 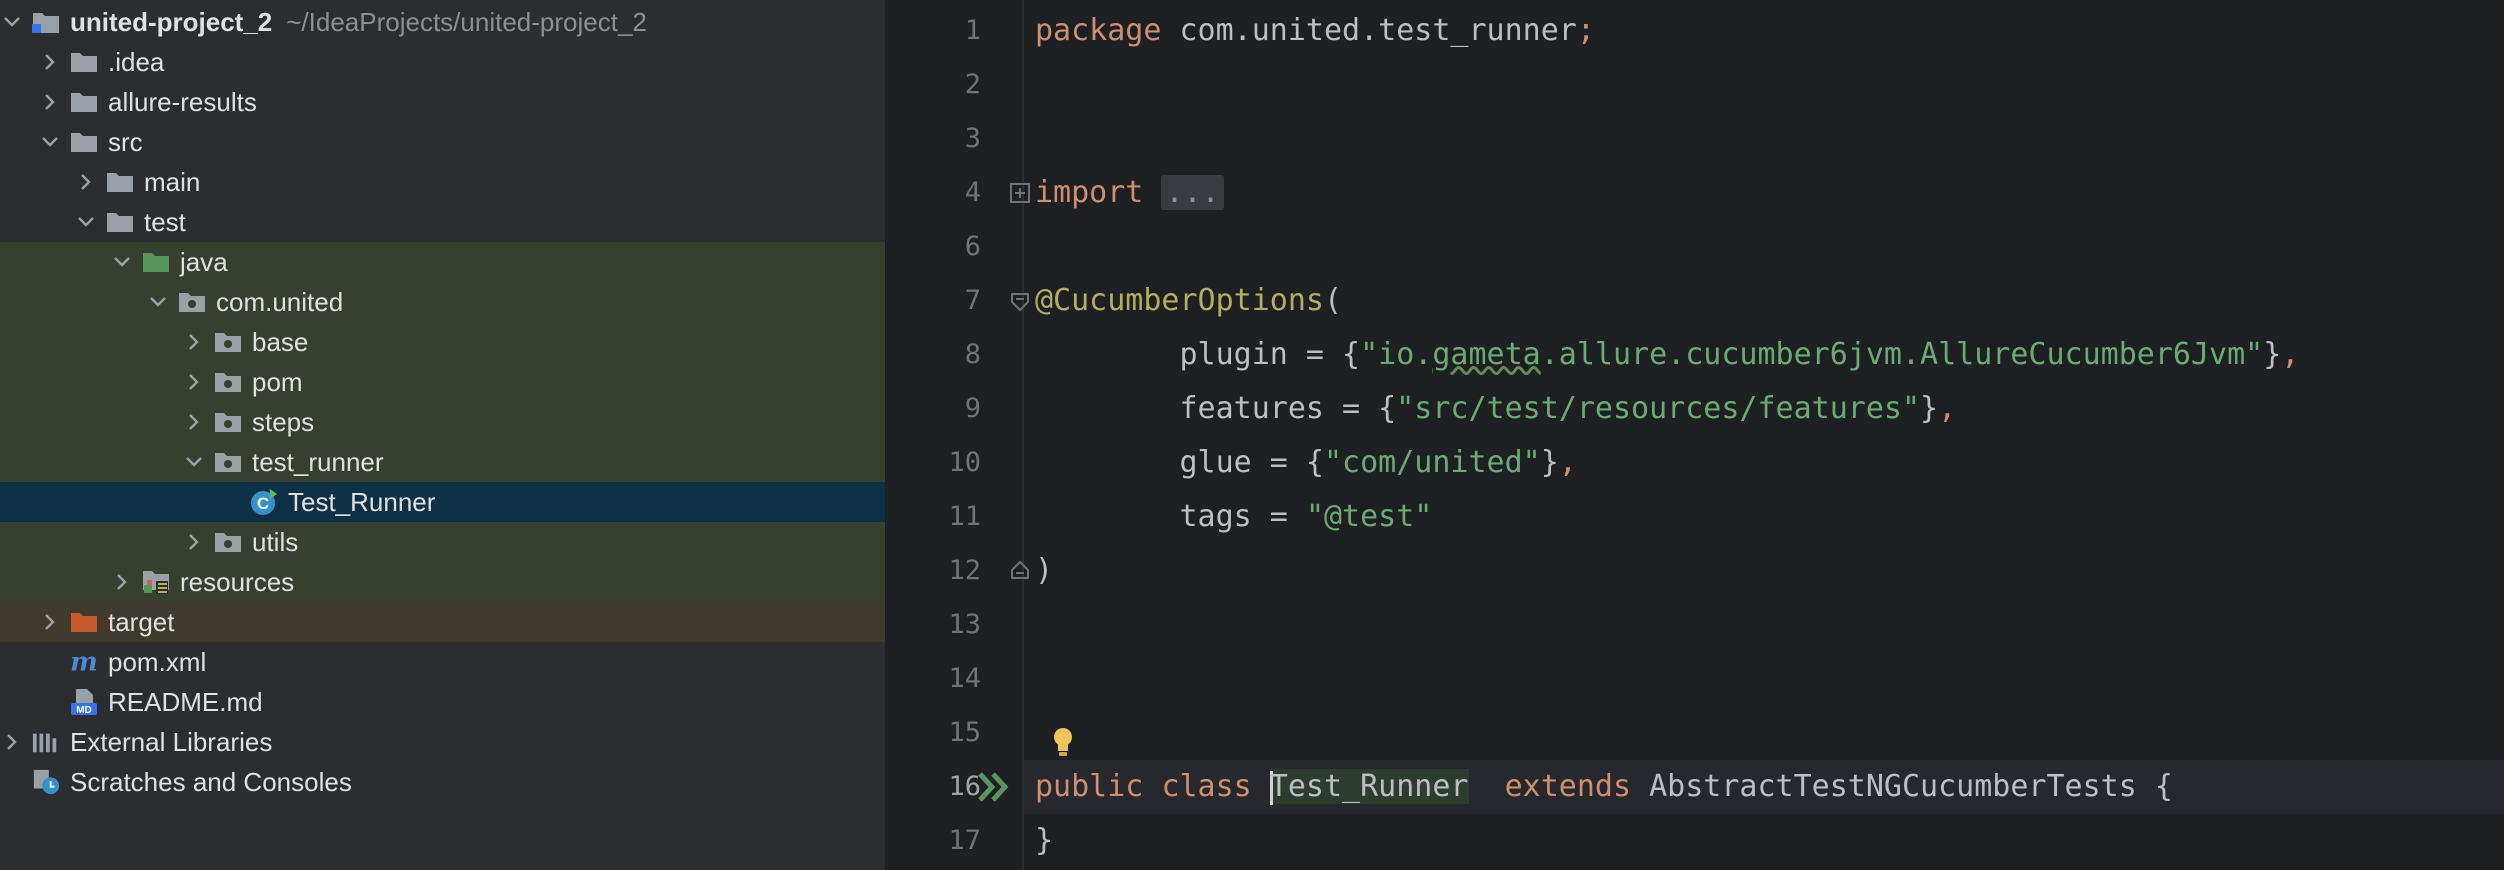 What do you see at coordinates (84, 702) in the screenshot?
I see `markdown-file-icon: MD` at bounding box center [84, 702].